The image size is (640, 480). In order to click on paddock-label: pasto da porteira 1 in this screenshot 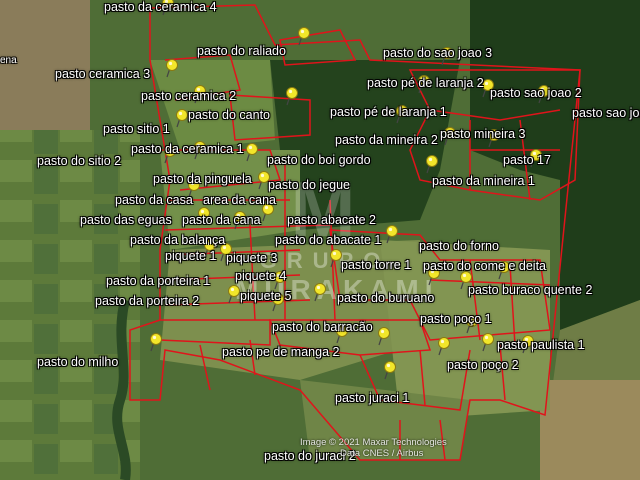, I will do `click(158, 281)`.